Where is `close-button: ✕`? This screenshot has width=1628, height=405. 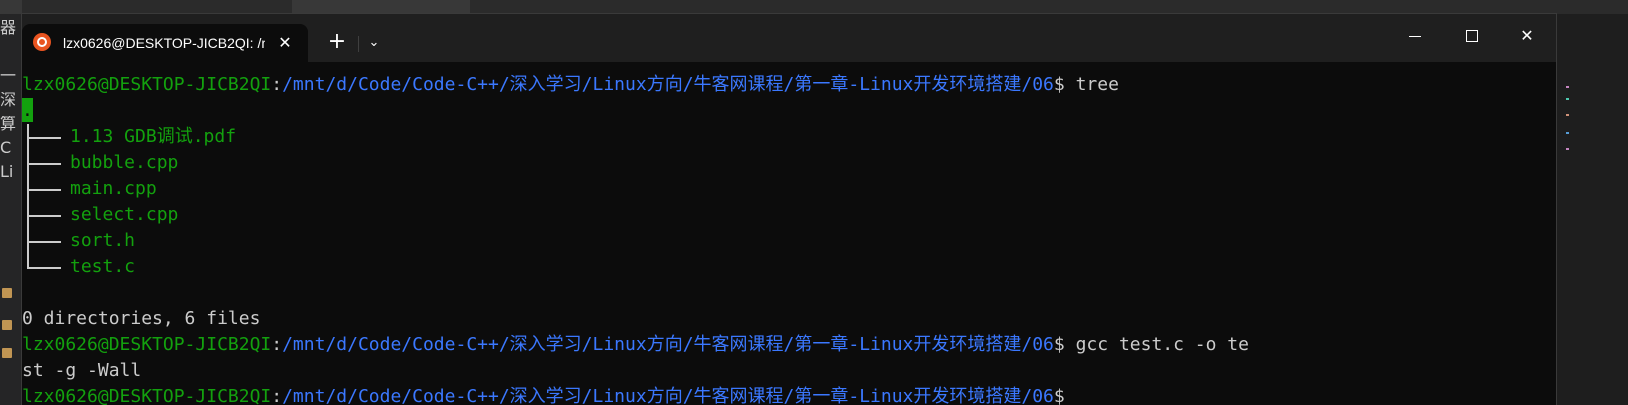 close-button: ✕ is located at coordinates (1527, 36).